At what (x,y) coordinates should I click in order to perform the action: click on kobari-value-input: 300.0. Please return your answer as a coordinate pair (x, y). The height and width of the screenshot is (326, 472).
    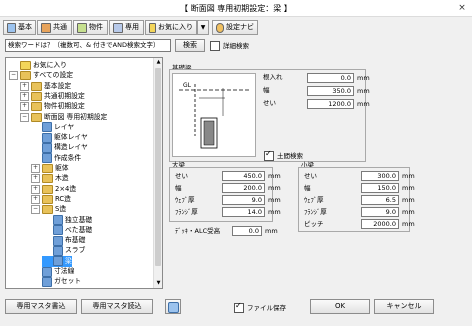
    Looking at the image, I should click on (380, 176).